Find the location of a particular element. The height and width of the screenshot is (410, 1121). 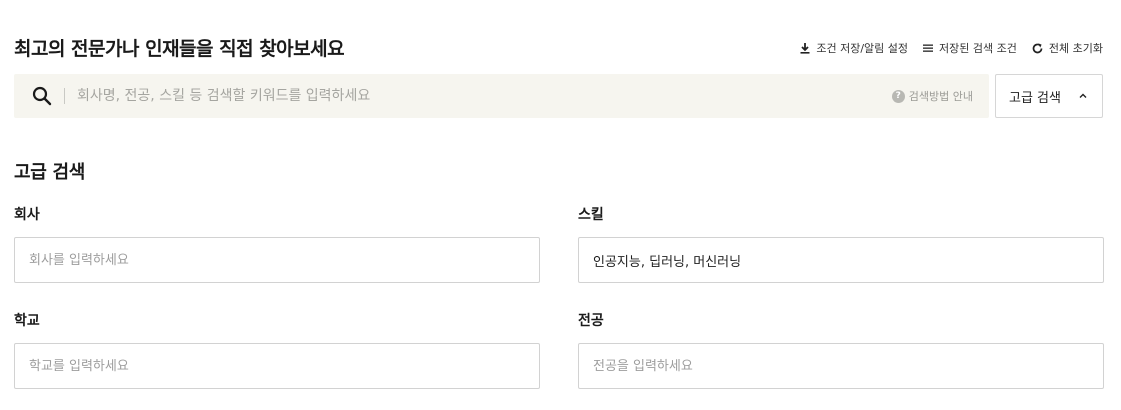

search-divider is located at coordinates (64, 96).